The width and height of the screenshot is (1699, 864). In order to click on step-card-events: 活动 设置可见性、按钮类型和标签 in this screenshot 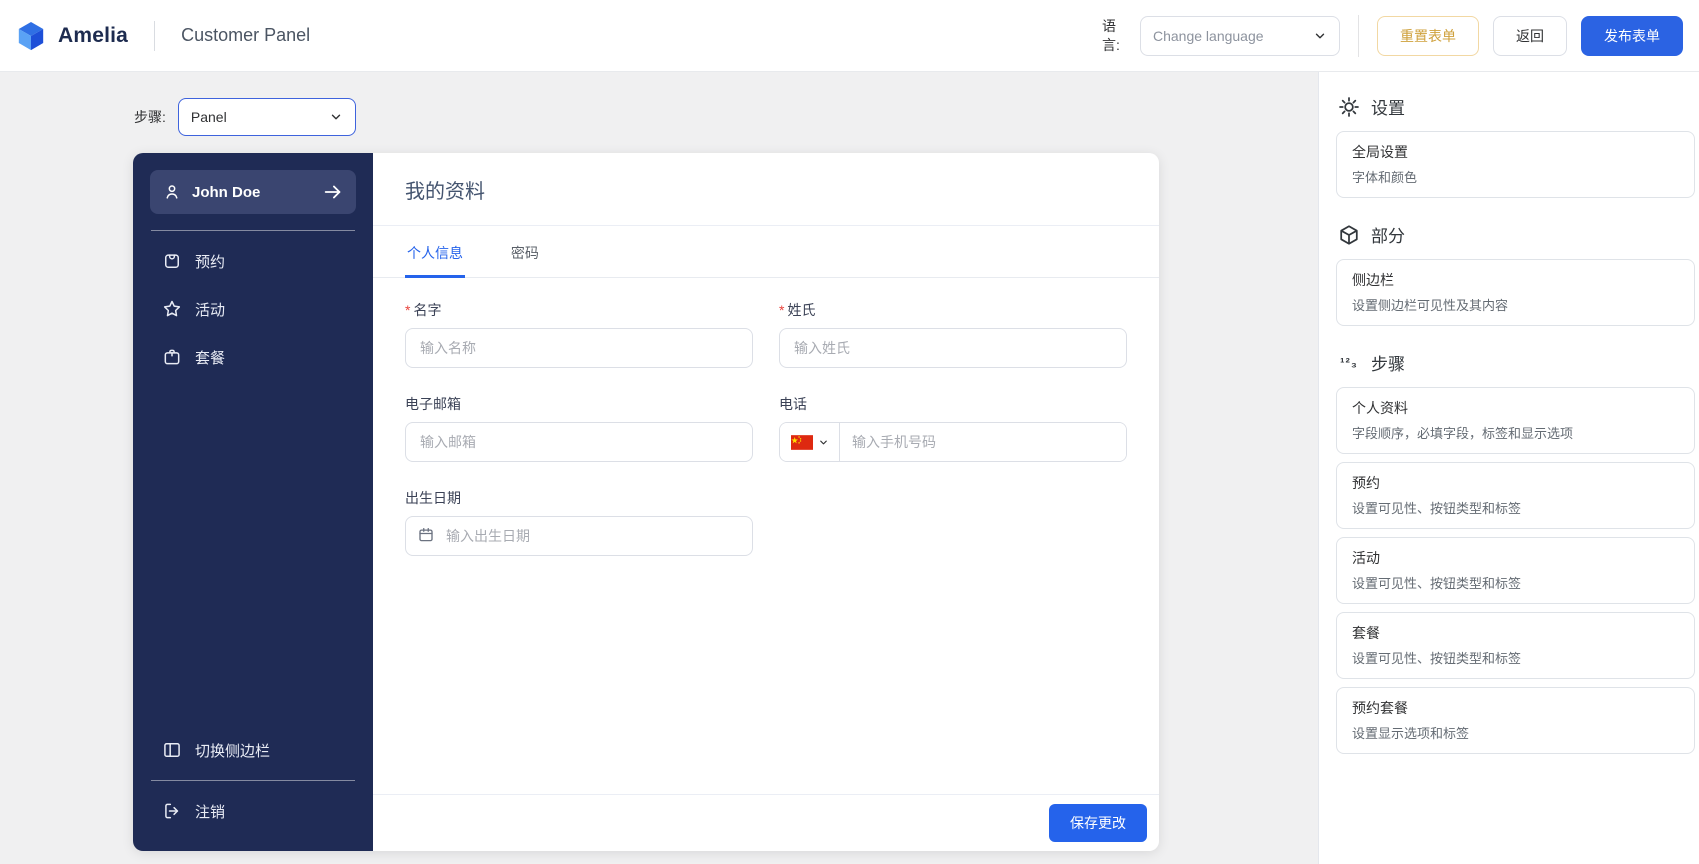, I will do `click(1515, 570)`.